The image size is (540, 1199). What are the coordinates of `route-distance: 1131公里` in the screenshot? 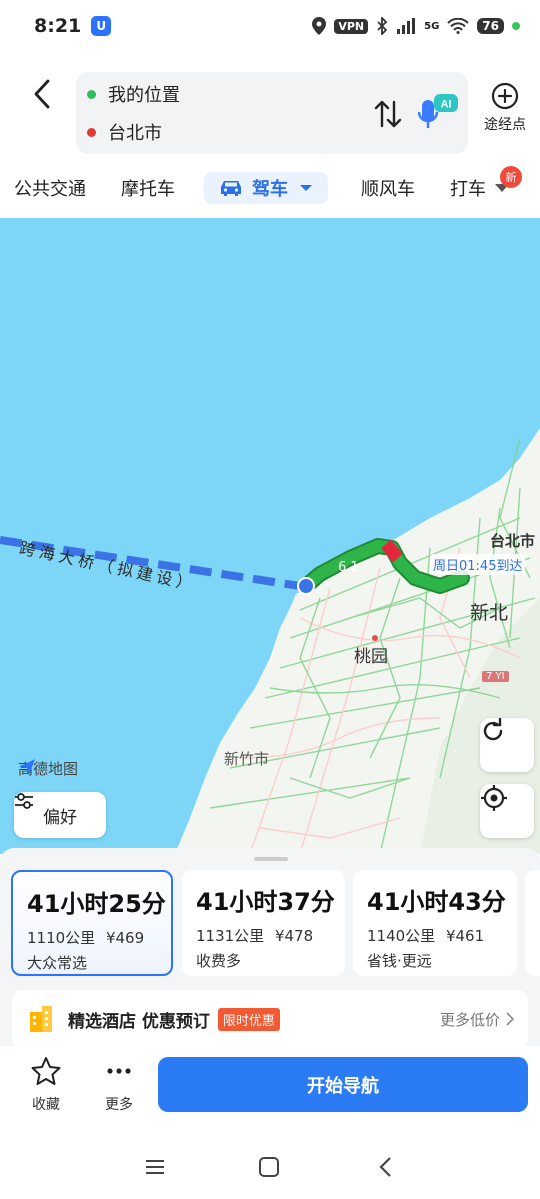 It's located at (230, 936).